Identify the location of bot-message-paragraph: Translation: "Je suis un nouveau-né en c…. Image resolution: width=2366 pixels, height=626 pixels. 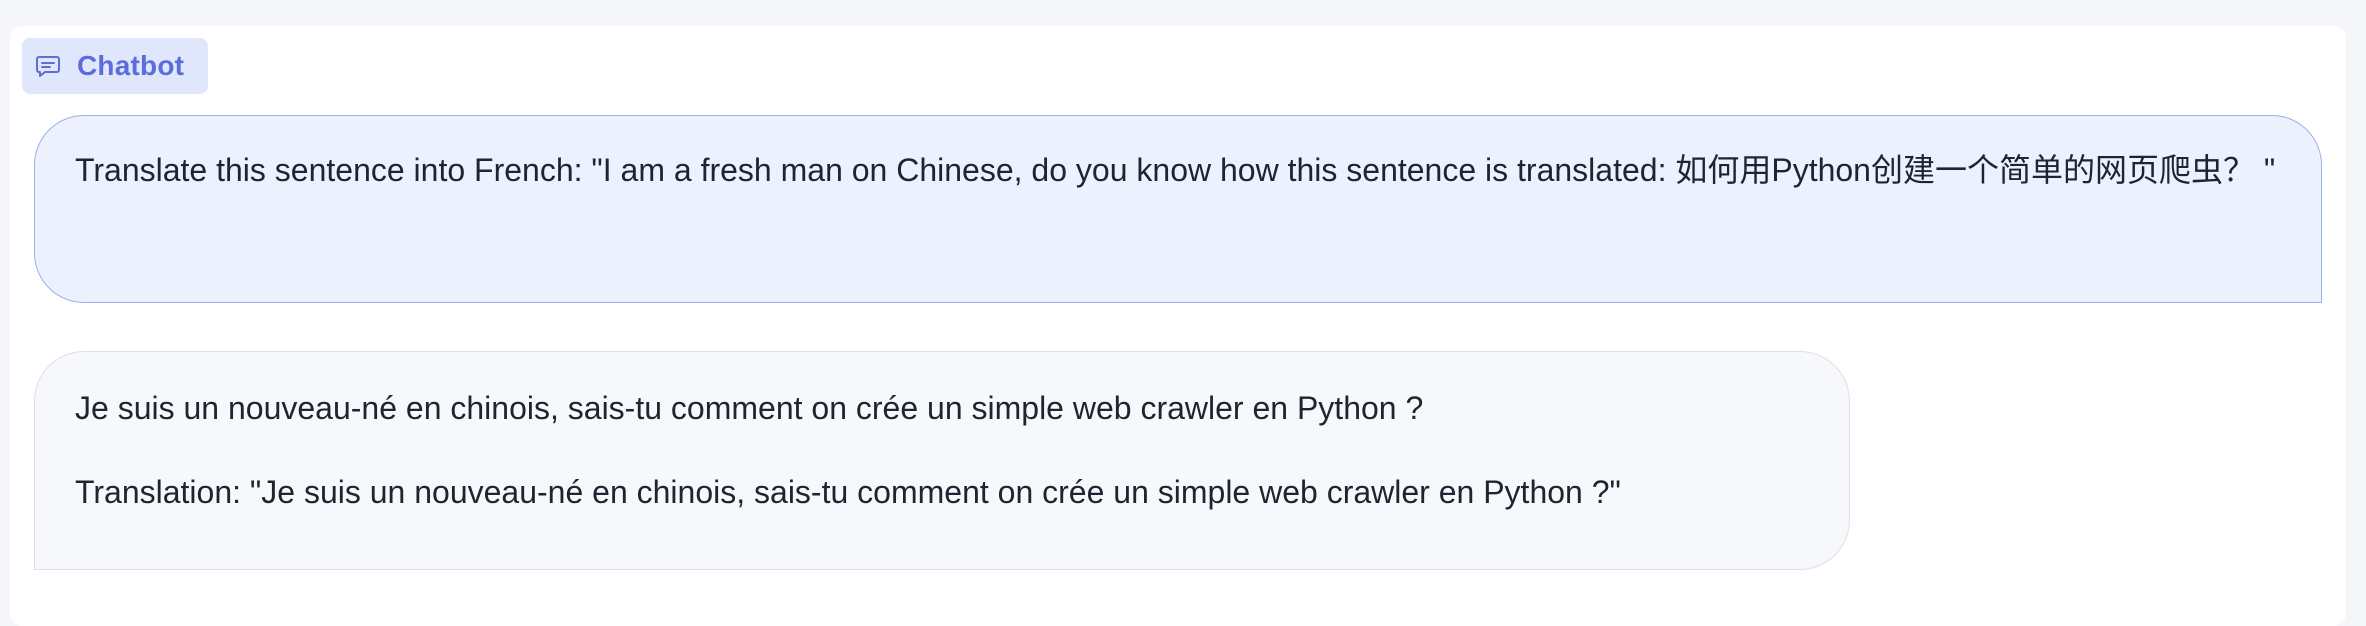
(848, 492).